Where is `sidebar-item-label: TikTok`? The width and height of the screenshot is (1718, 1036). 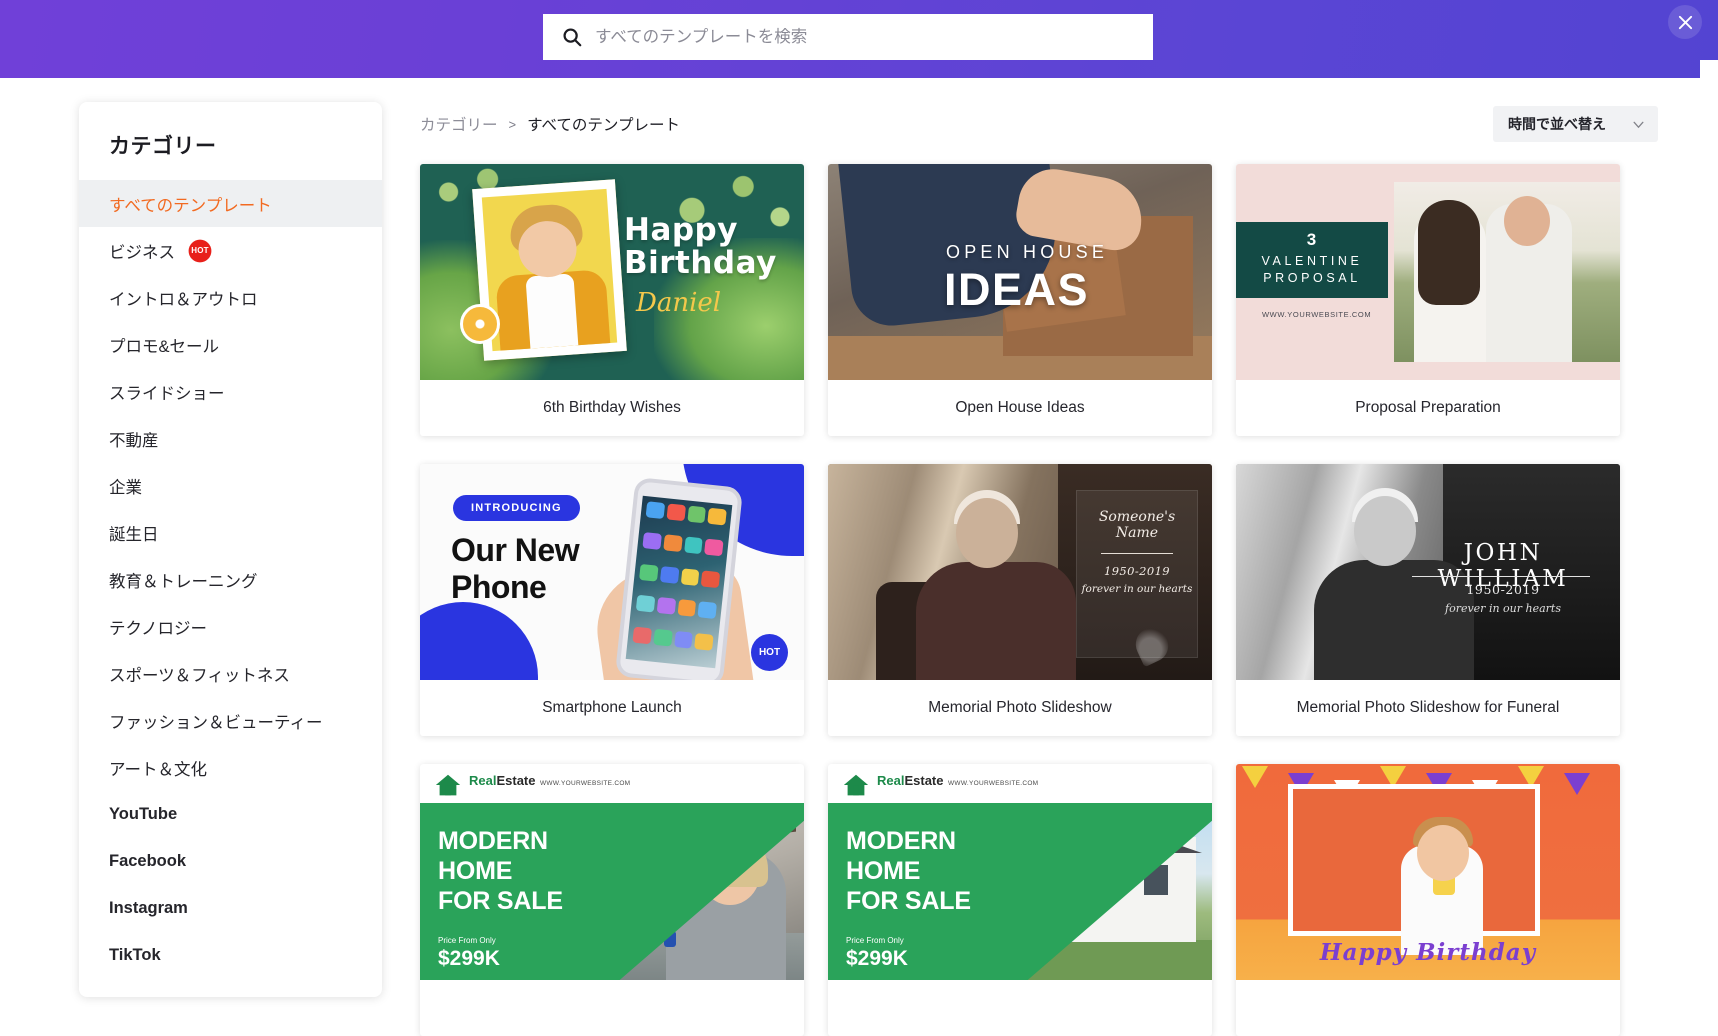 sidebar-item-label: TikTok is located at coordinates (135, 955).